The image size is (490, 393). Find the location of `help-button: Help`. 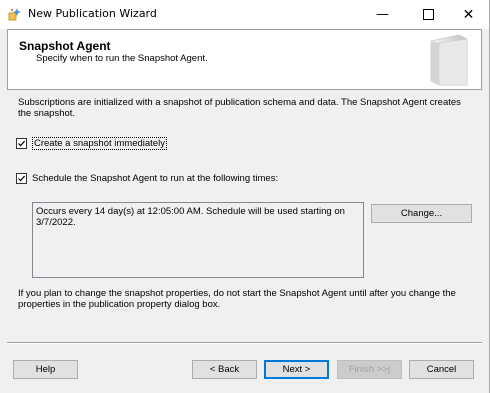

help-button: Help is located at coordinates (45, 369).